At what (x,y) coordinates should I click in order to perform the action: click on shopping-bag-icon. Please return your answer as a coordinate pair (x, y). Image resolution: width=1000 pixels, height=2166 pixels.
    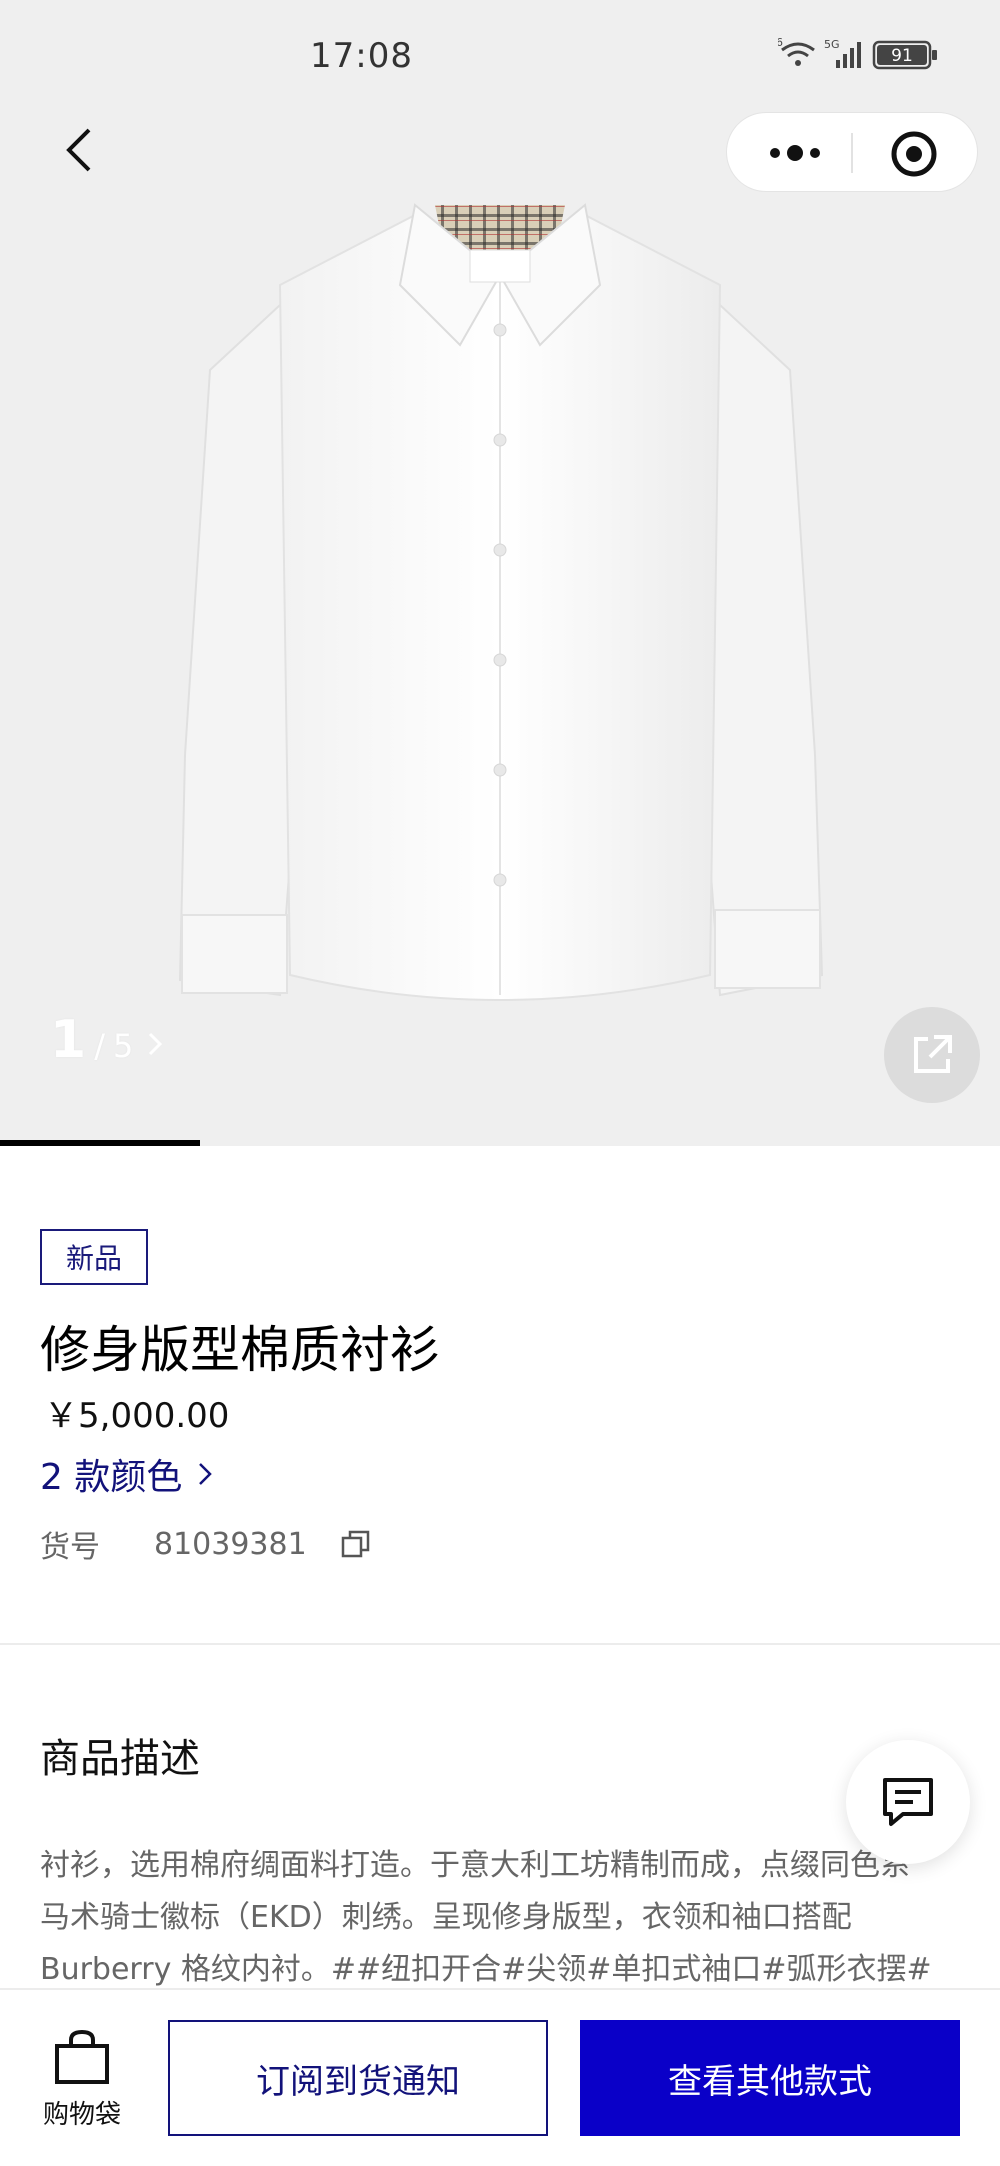
    Looking at the image, I should click on (82, 2056).